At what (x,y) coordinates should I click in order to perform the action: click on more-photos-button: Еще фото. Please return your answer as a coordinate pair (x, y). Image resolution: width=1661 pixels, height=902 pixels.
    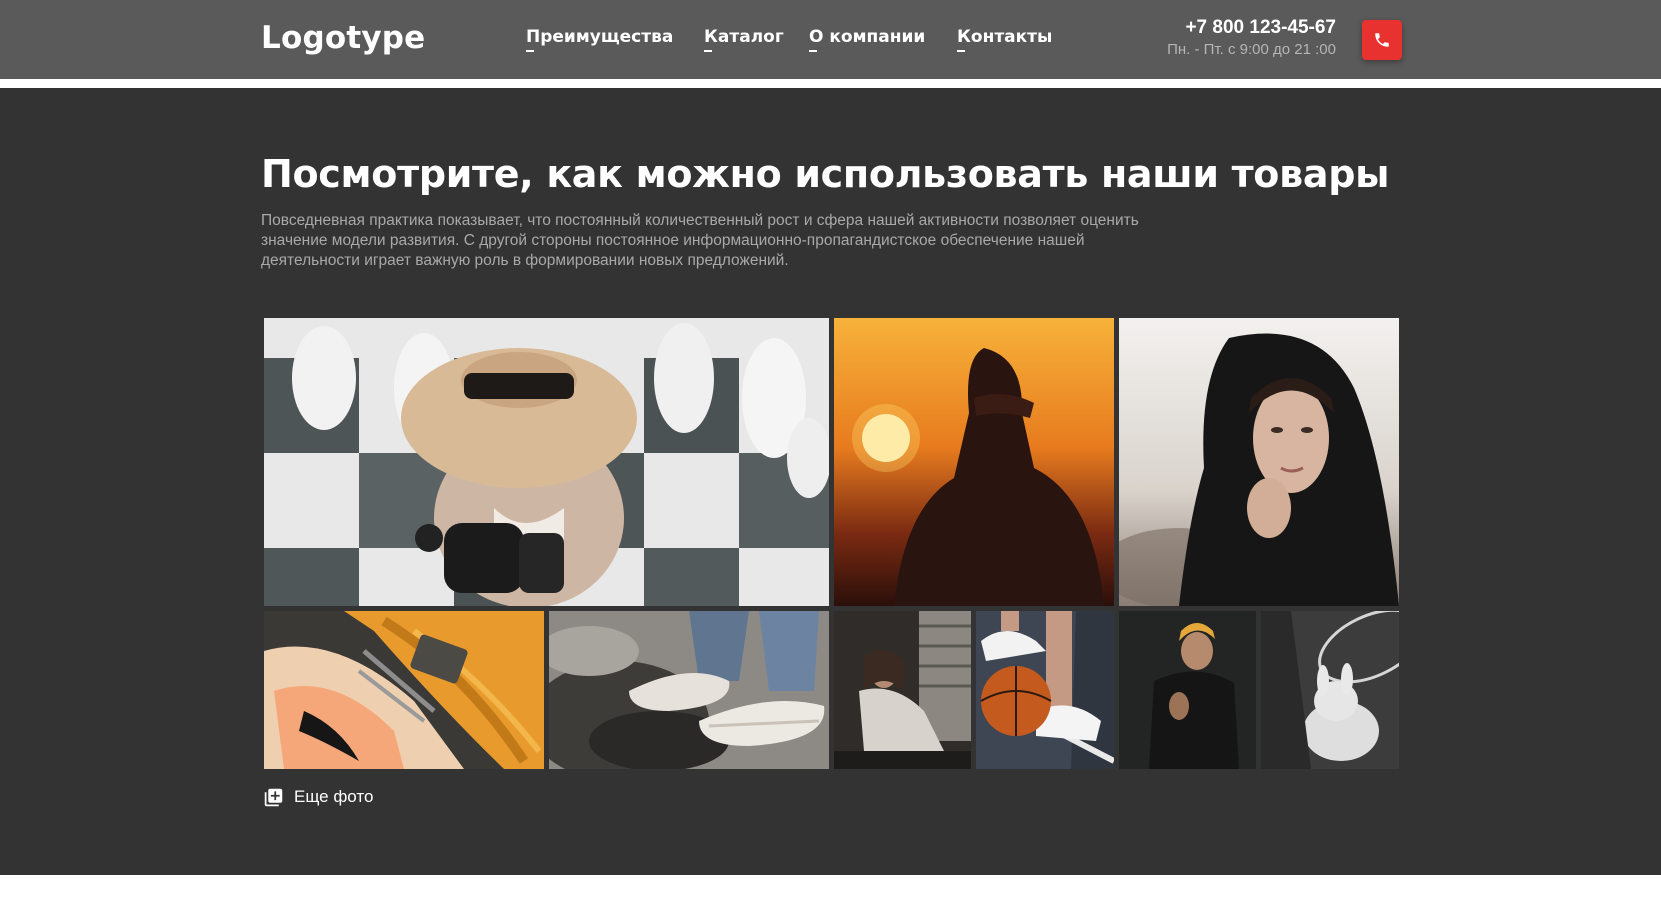
    Looking at the image, I should click on (318, 797).